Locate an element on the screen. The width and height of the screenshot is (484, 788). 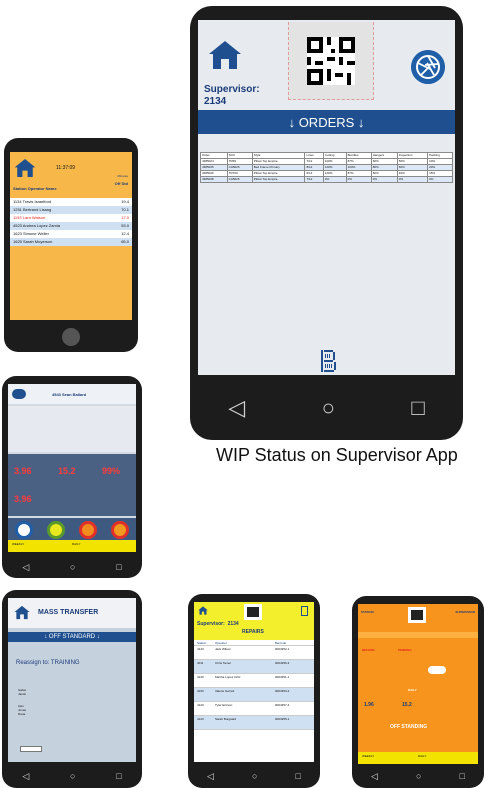
home-button-icon is located at coordinates (71, 337).